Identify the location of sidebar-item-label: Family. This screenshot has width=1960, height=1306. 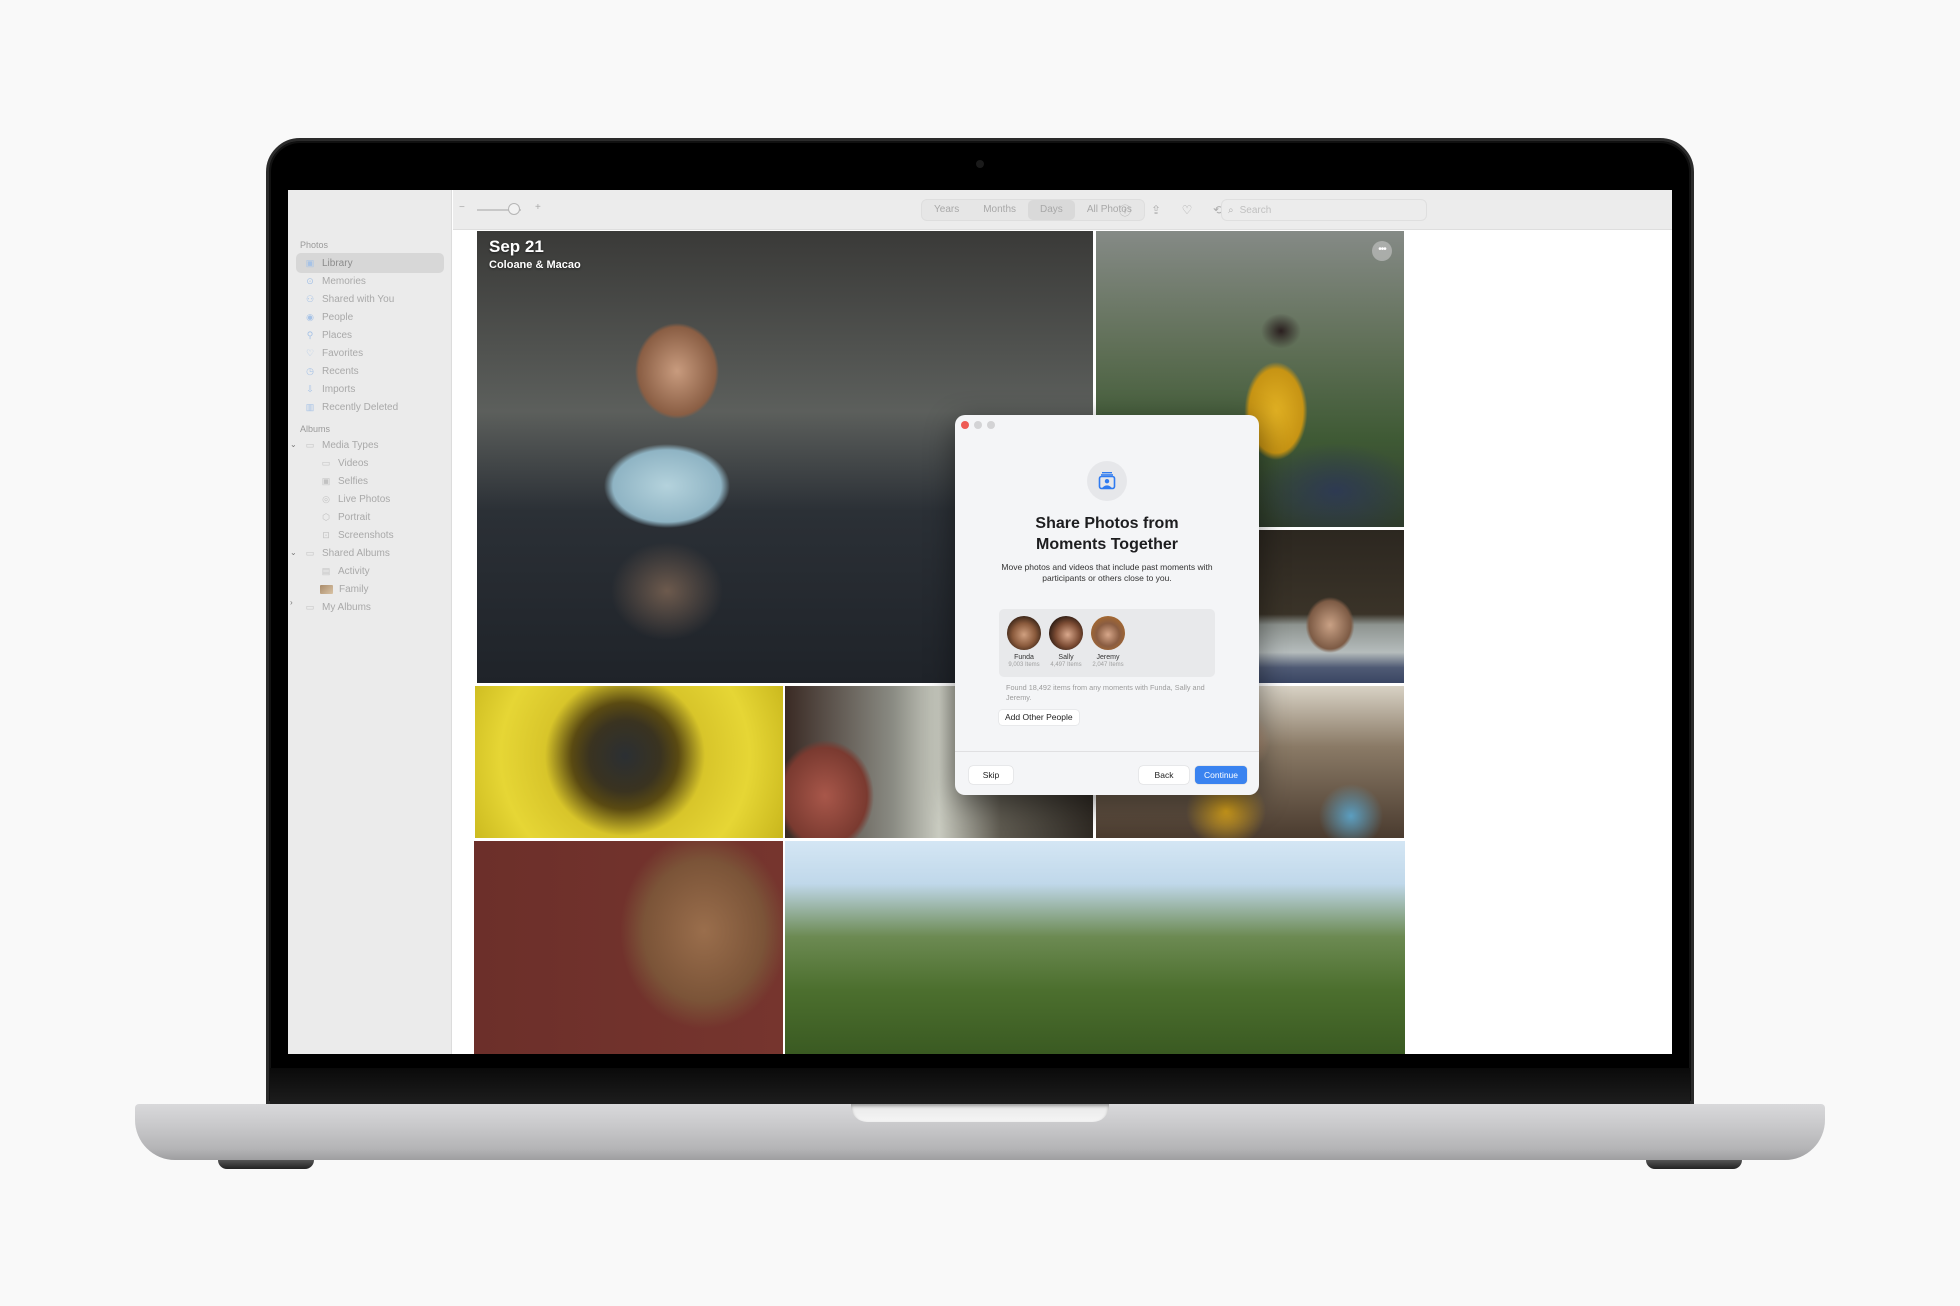
(354, 589).